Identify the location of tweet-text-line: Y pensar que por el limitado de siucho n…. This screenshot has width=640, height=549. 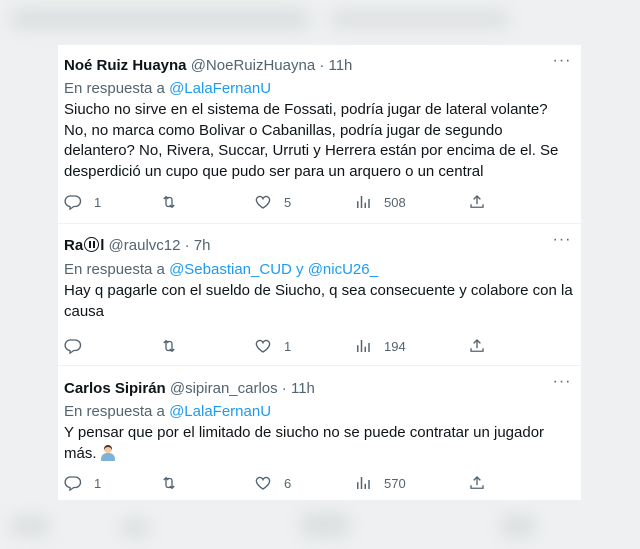
(304, 432).